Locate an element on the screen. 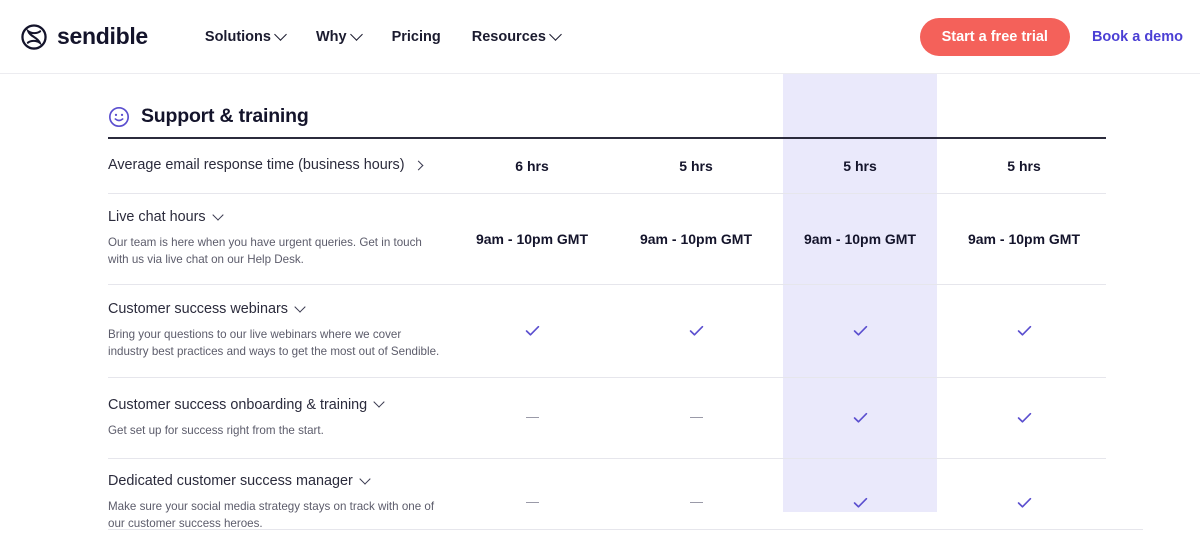 The image size is (1200, 540). section-title: Support & training is located at coordinates (225, 116).